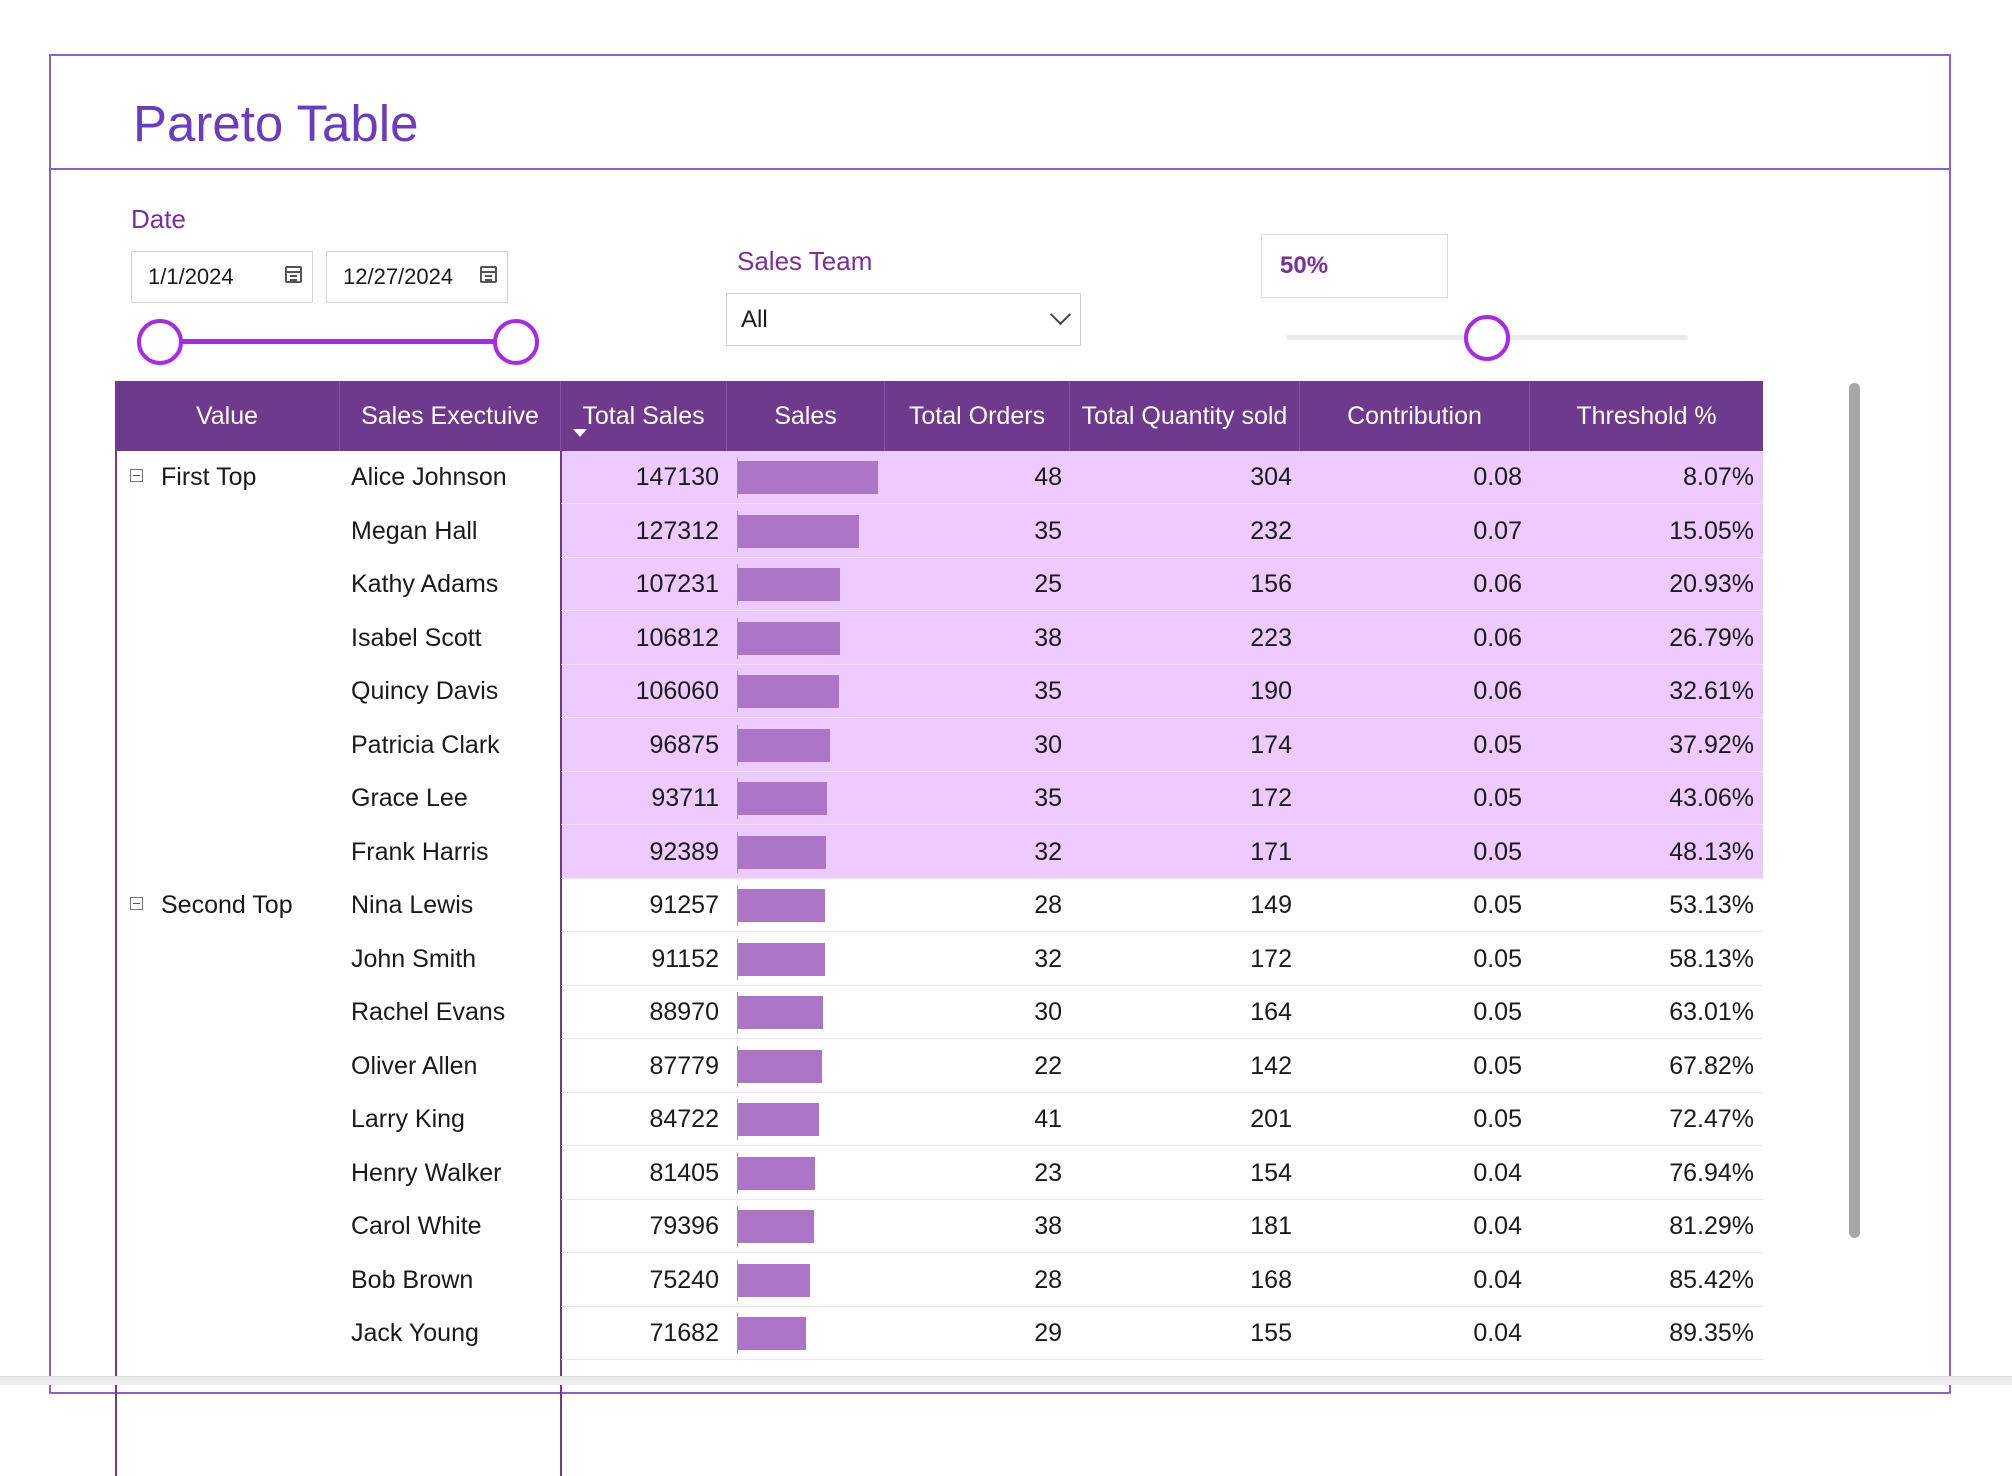 Image resolution: width=2012 pixels, height=1476 pixels. I want to click on cell-total-sales: 91152, so click(685, 958).